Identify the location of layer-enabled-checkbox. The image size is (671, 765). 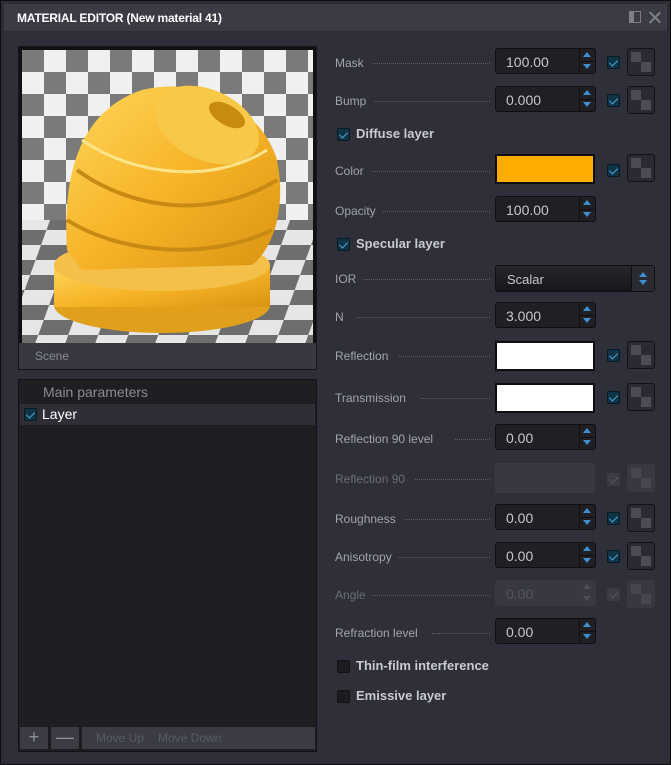
(30, 414).